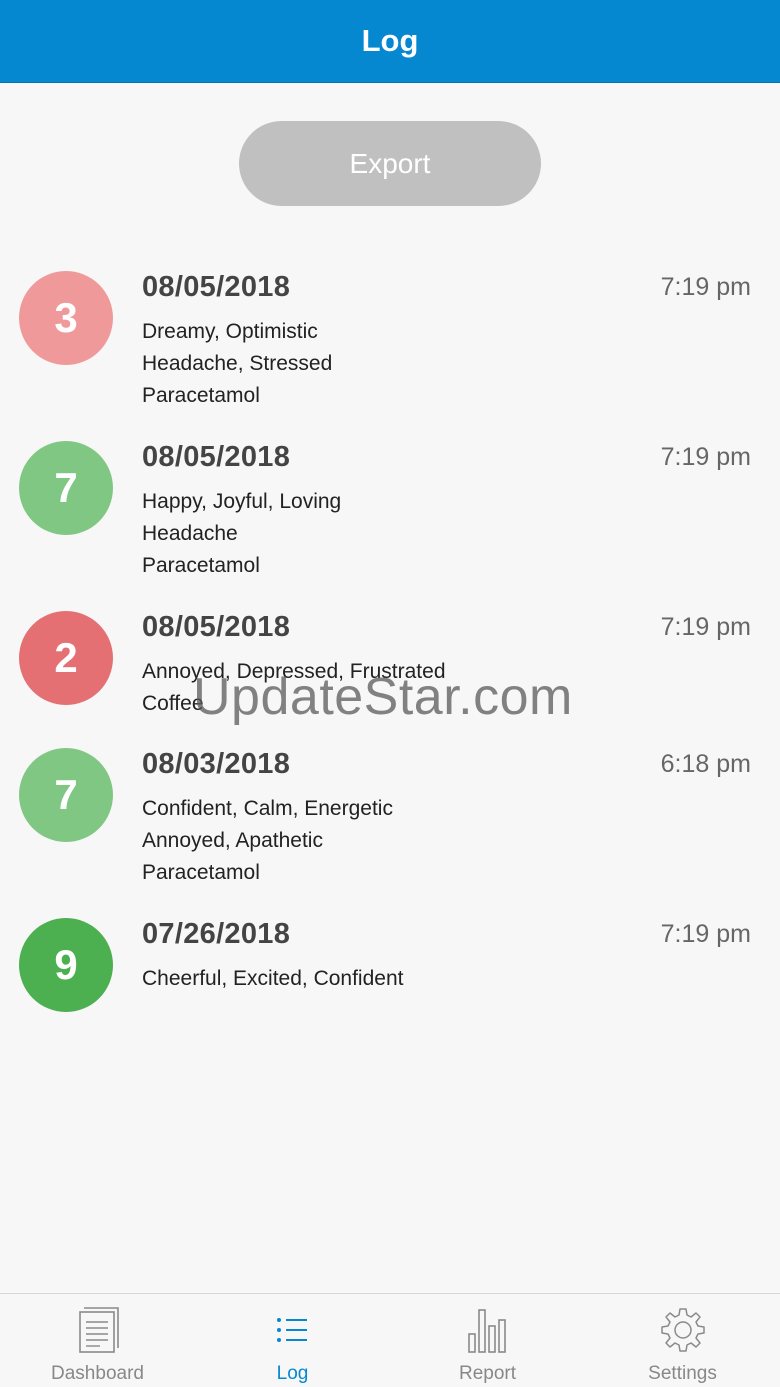 The height and width of the screenshot is (1387, 780). I want to click on entry-symptoms: Annoyed, Apathetic, so click(232, 840).